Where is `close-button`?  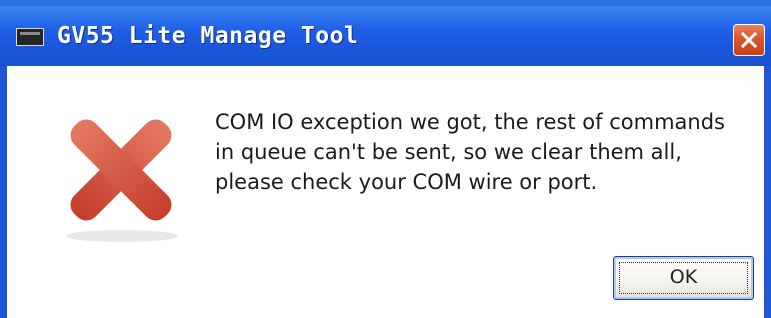
close-button is located at coordinates (749, 40).